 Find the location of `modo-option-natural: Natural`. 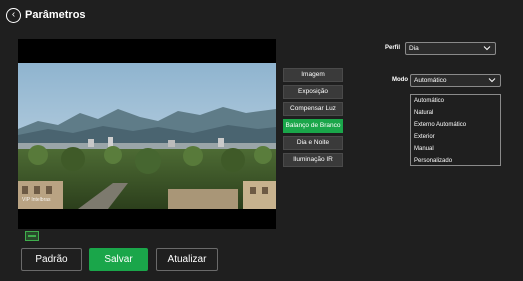

modo-option-natural: Natural is located at coordinates (455, 113).